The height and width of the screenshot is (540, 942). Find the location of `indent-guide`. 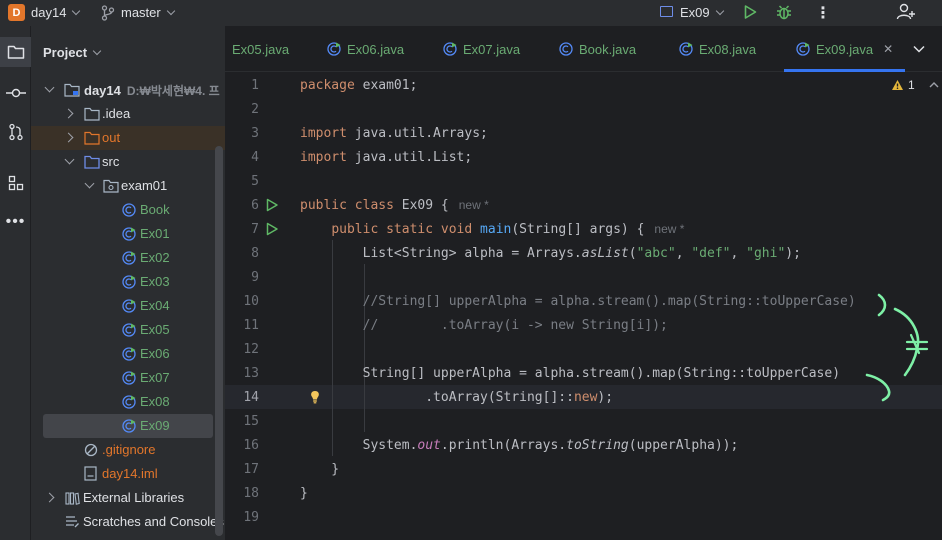

indent-guide is located at coordinates (332, 348).